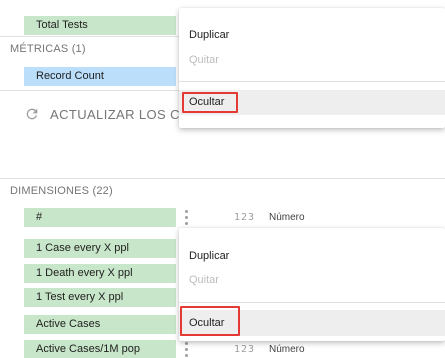 Image resolution: width=445 pixels, height=358 pixels. I want to click on refresh-icon, so click(32, 114).